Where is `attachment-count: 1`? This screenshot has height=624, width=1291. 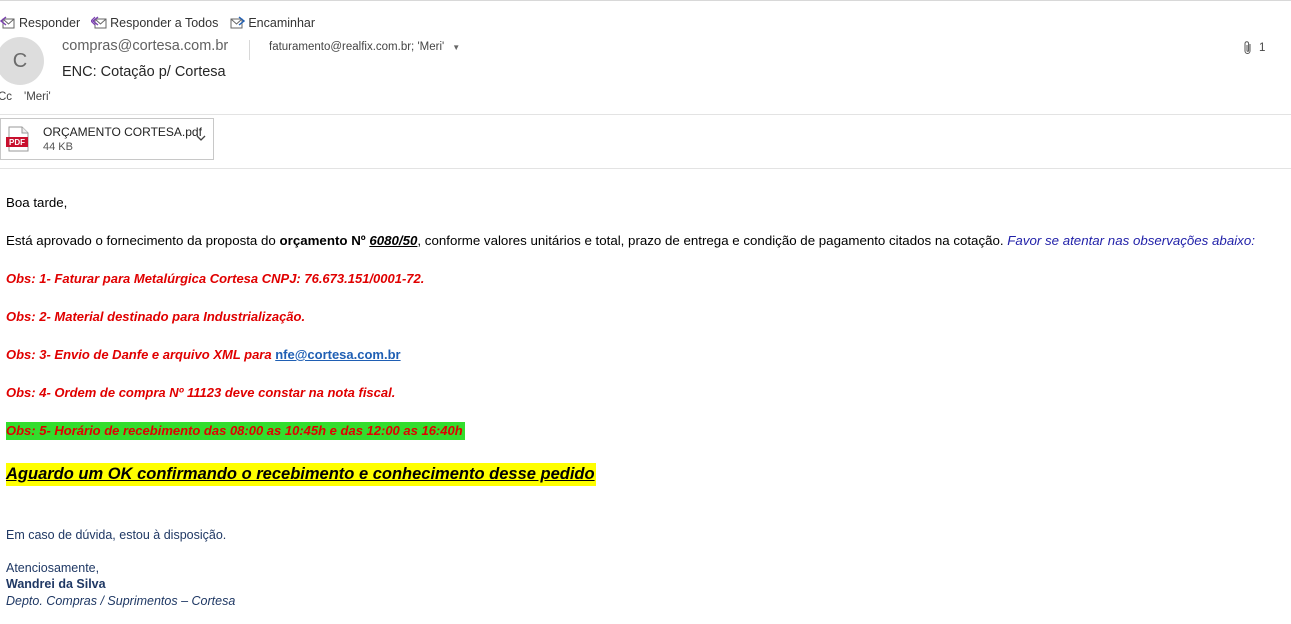 attachment-count: 1 is located at coordinates (1254, 48).